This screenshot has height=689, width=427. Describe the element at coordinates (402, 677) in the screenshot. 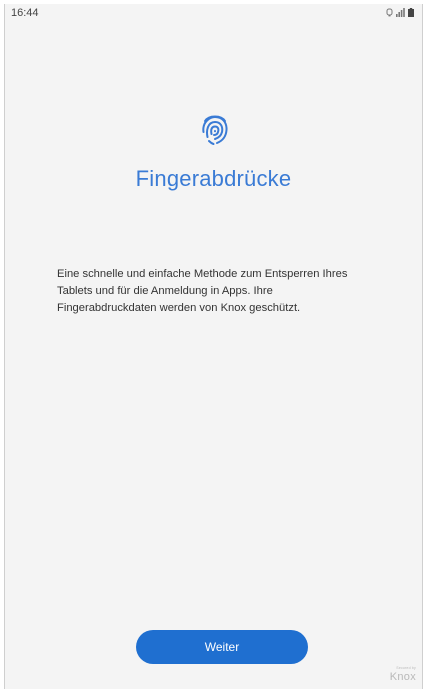

I see `knox-text: Knox` at that location.